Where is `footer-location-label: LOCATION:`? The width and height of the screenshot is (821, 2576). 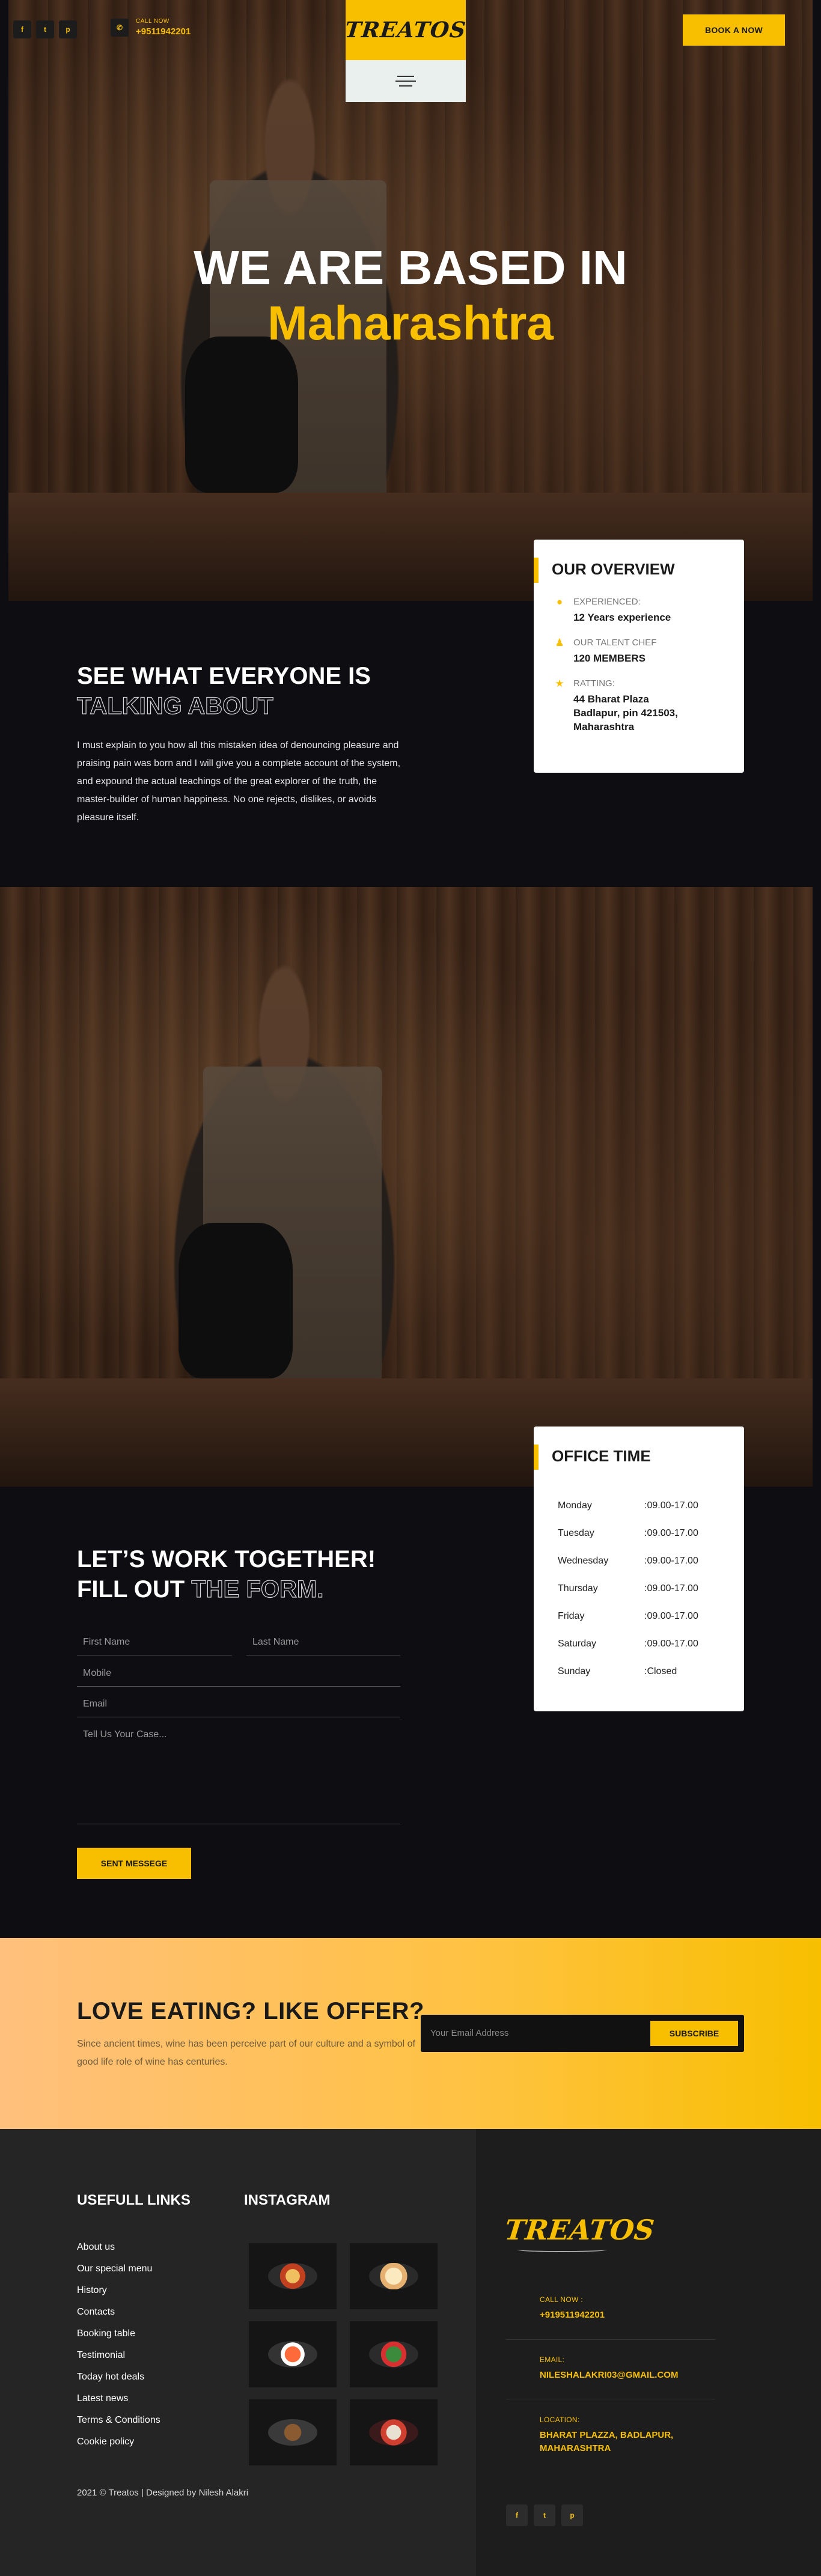 footer-location-label: LOCATION: is located at coordinates (560, 2420).